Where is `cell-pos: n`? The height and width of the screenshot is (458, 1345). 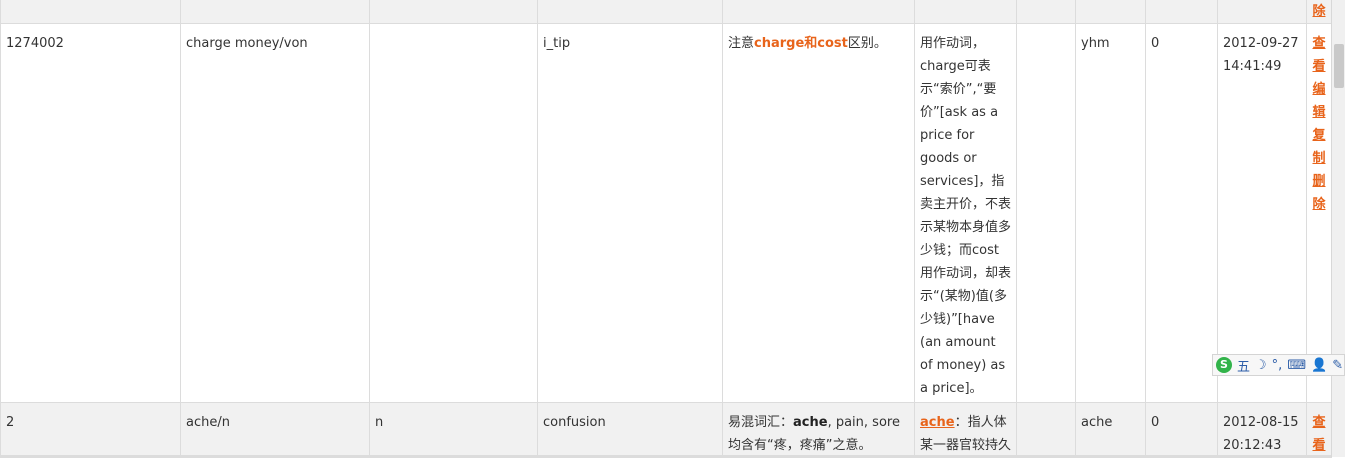 cell-pos: n is located at coordinates (453, 430).